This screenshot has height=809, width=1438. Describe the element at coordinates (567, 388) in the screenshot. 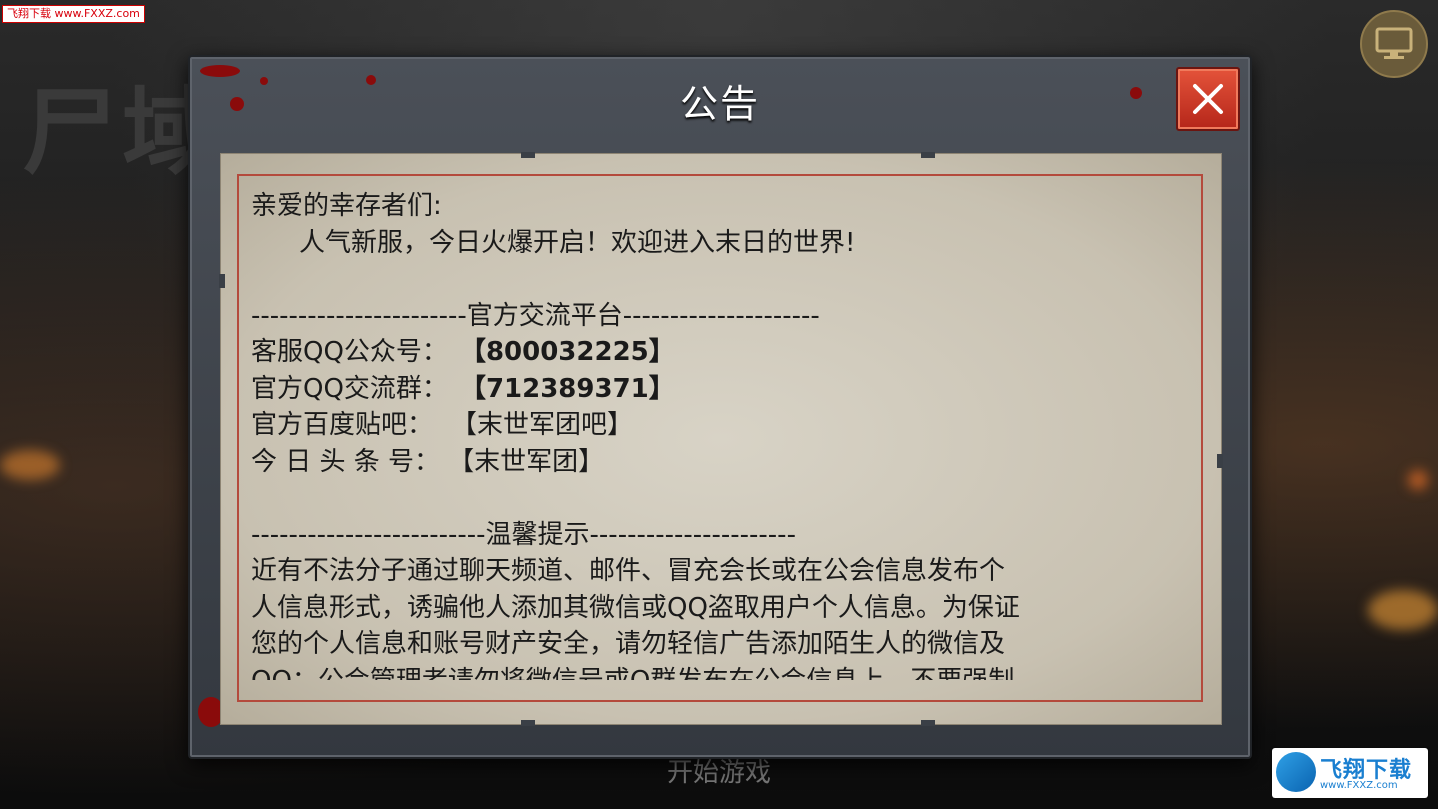

I see `contact-value: 【712389371】` at that location.